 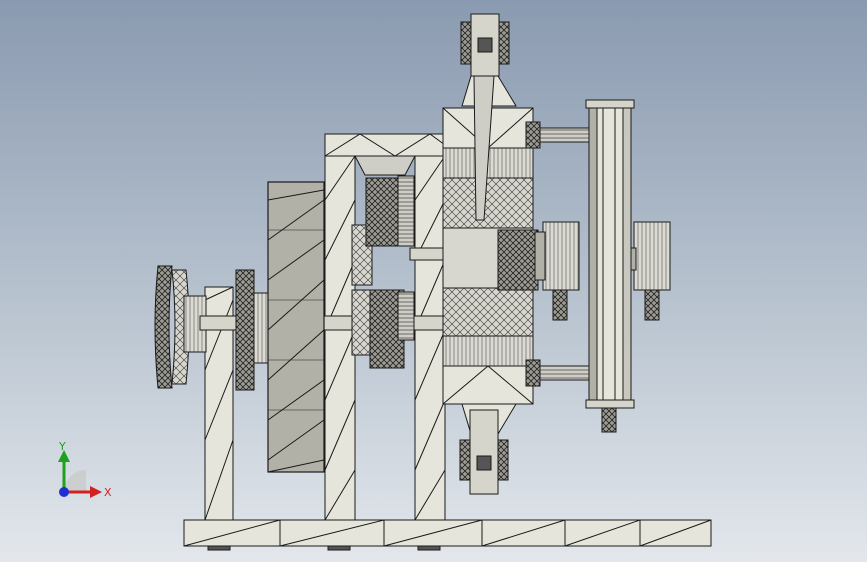 What do you see at coordinates (62, 446) in the screenshot?
I see `y-axis-label: Y` at bounding box center [62, 446].